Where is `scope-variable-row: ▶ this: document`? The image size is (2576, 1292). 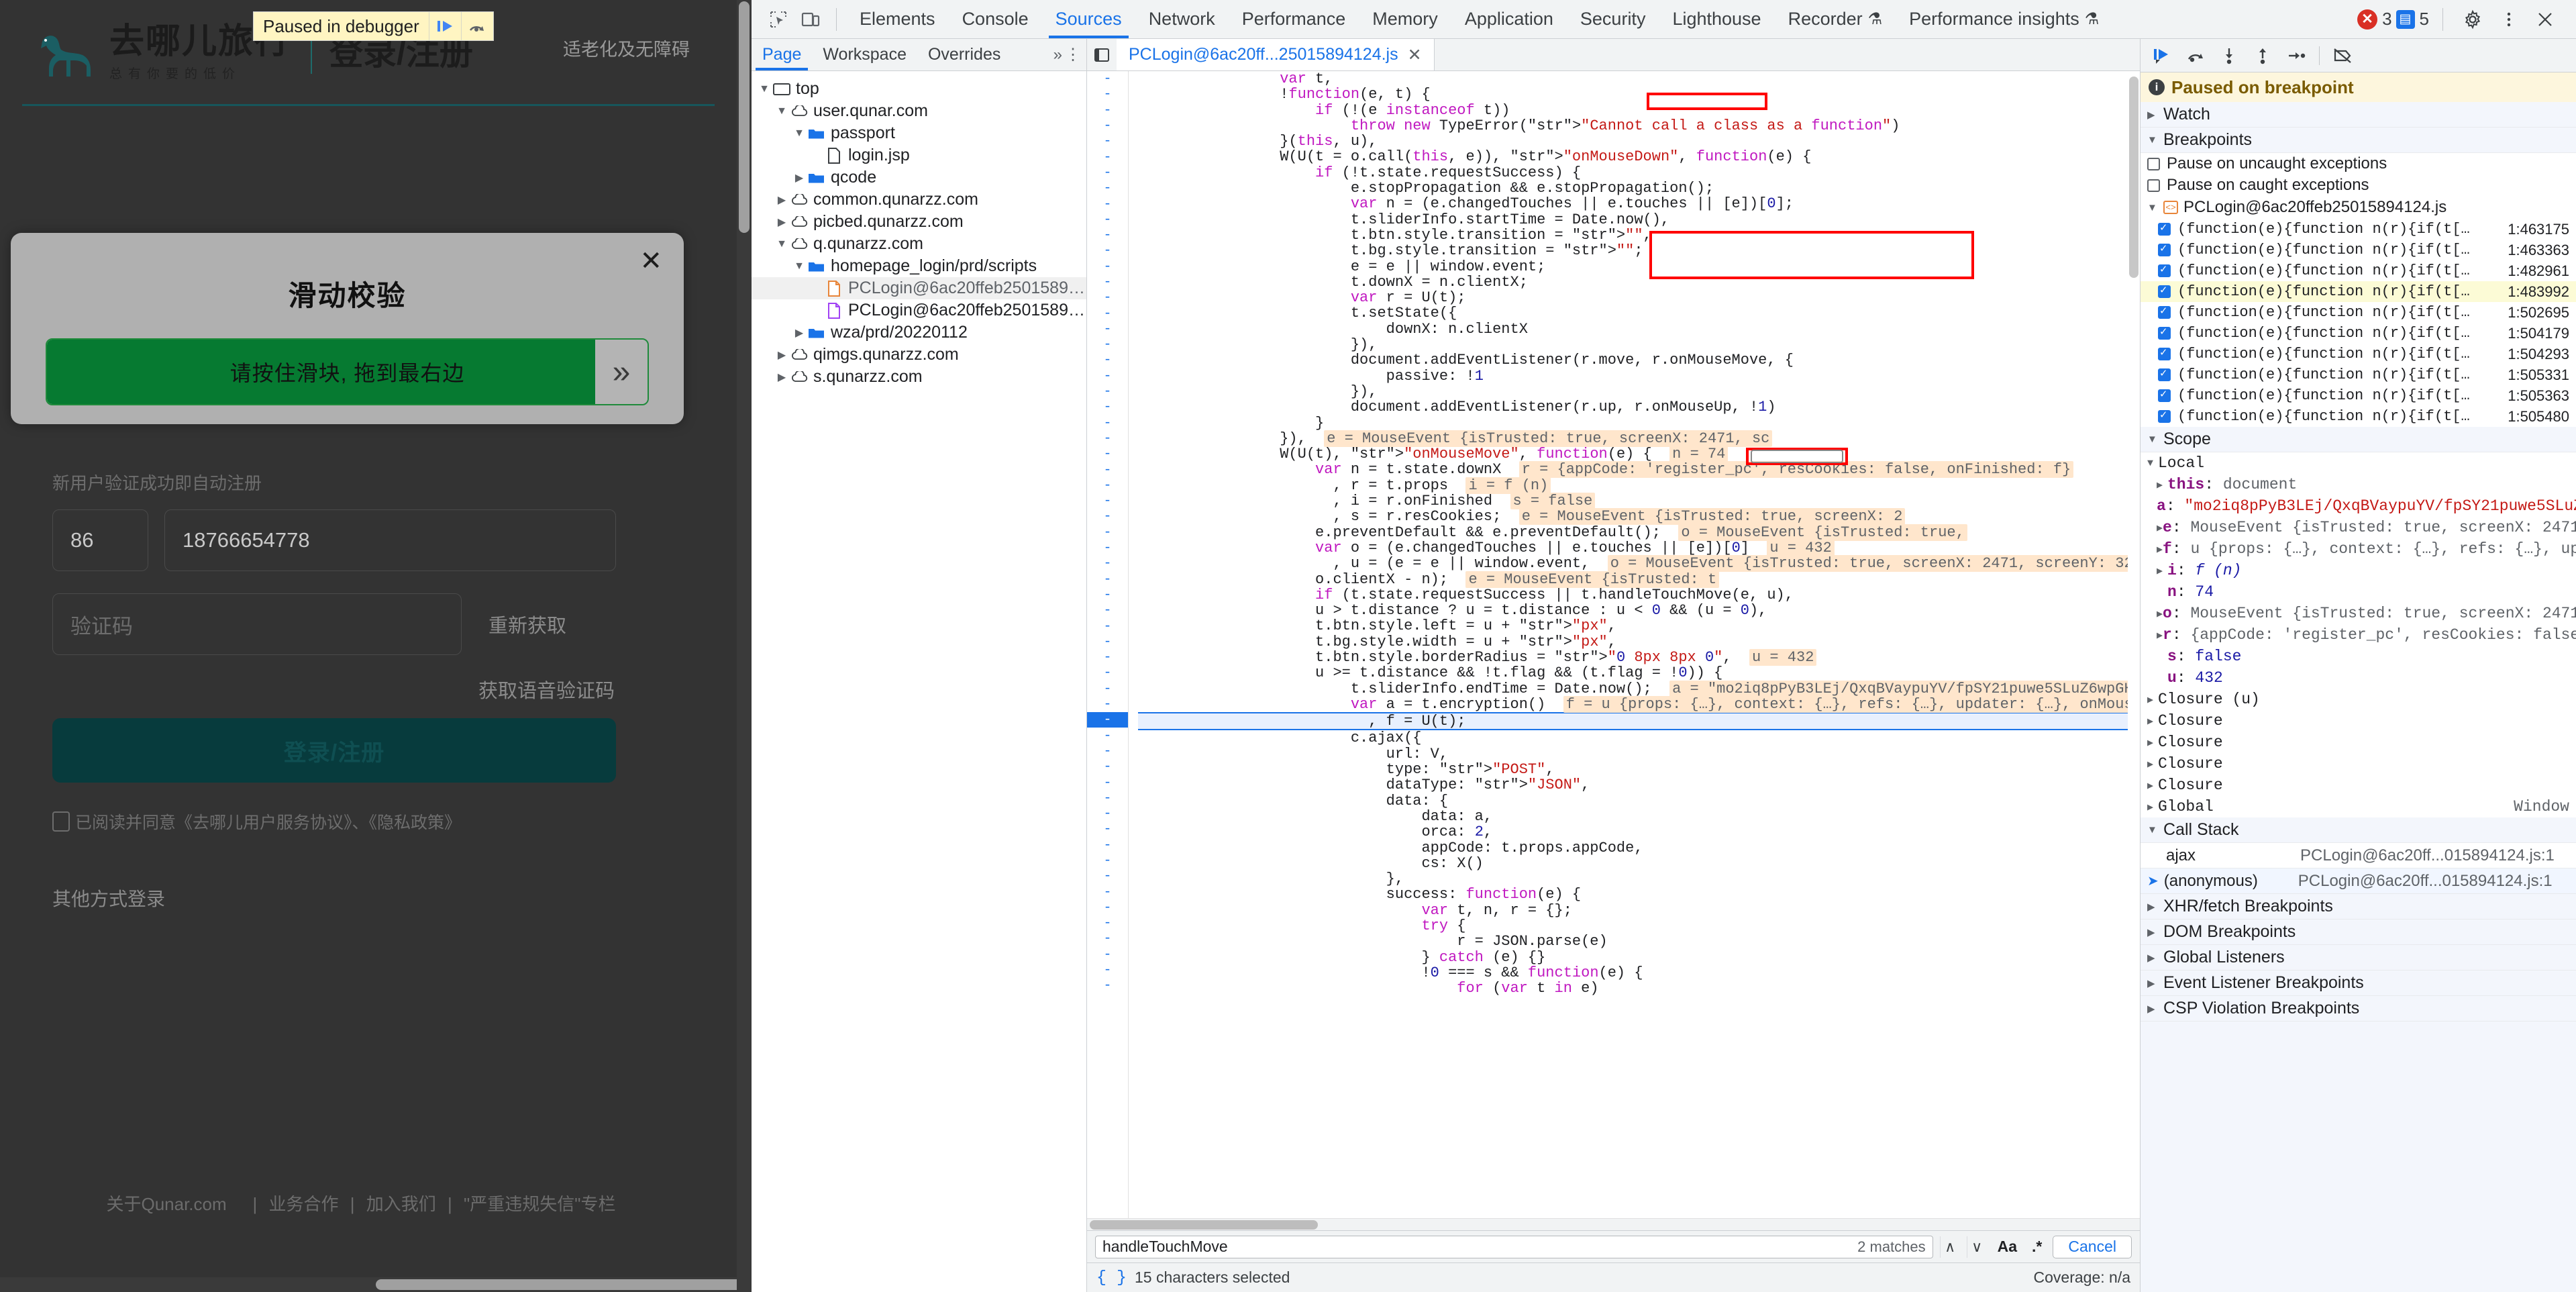
scope-variable-row: ▶ this: document is located at coordinates (2358, 484).